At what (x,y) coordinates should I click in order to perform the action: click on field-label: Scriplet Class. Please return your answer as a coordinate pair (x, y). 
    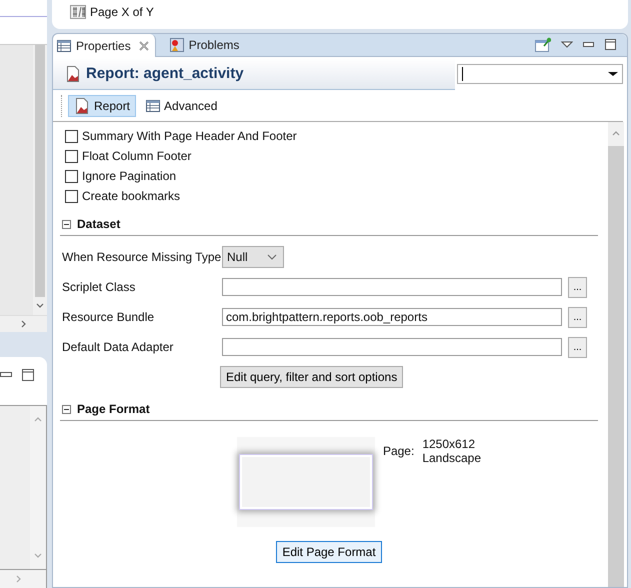
    Looking at the image, I should click on (99, 287).